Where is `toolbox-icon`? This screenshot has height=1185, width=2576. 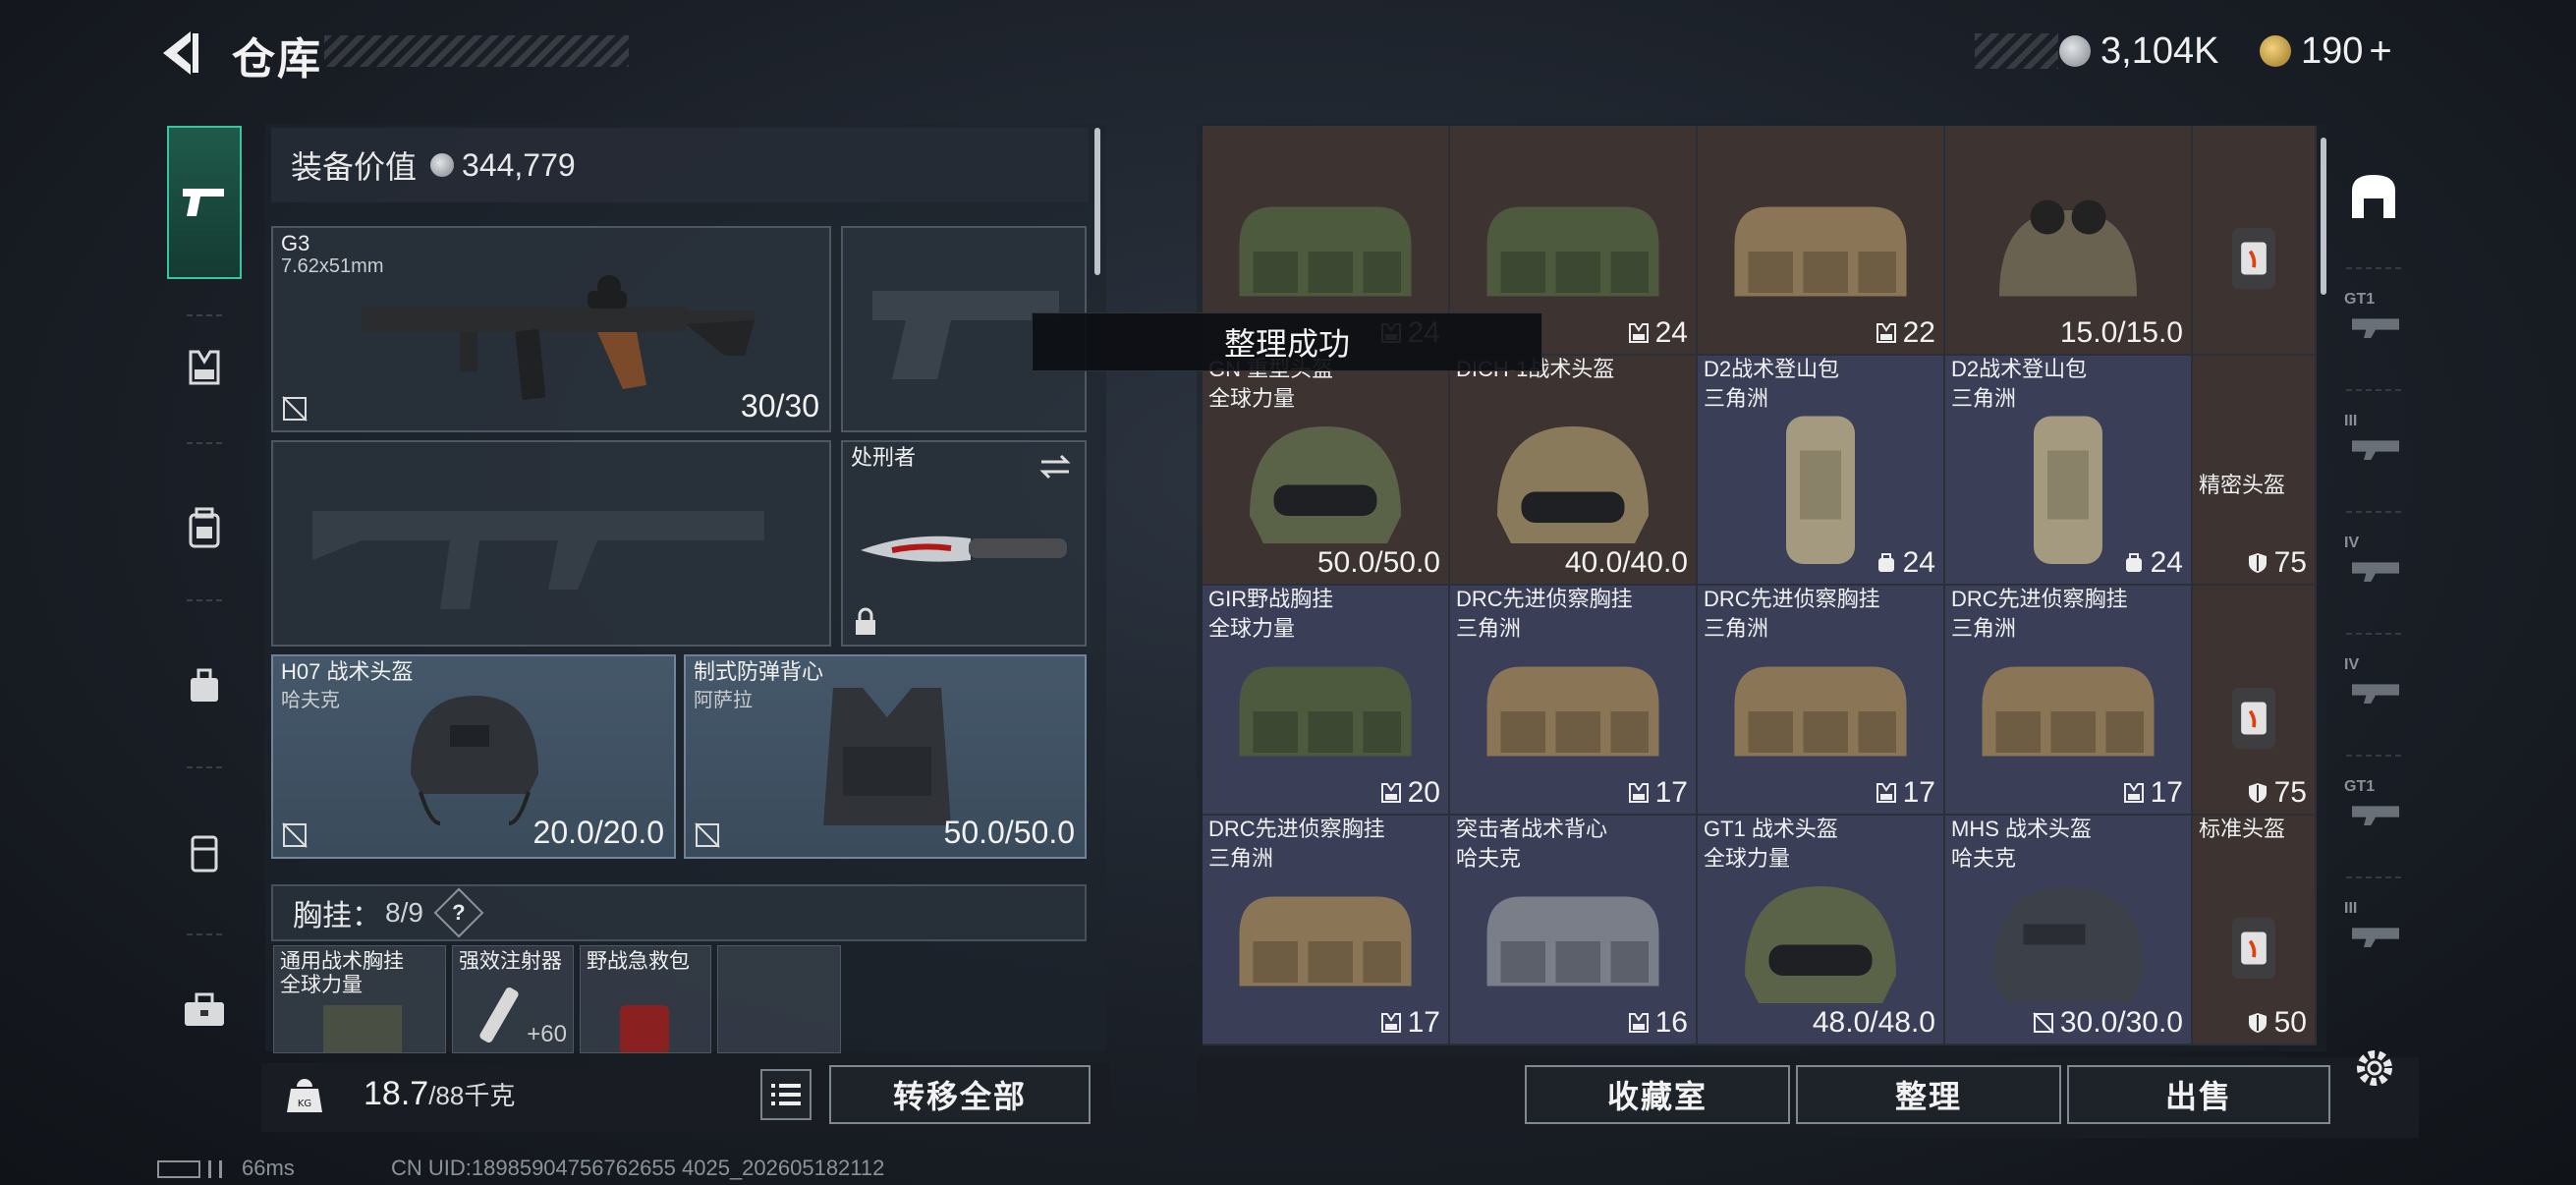 toolbox-icon is located at coordinates (204, 1009).